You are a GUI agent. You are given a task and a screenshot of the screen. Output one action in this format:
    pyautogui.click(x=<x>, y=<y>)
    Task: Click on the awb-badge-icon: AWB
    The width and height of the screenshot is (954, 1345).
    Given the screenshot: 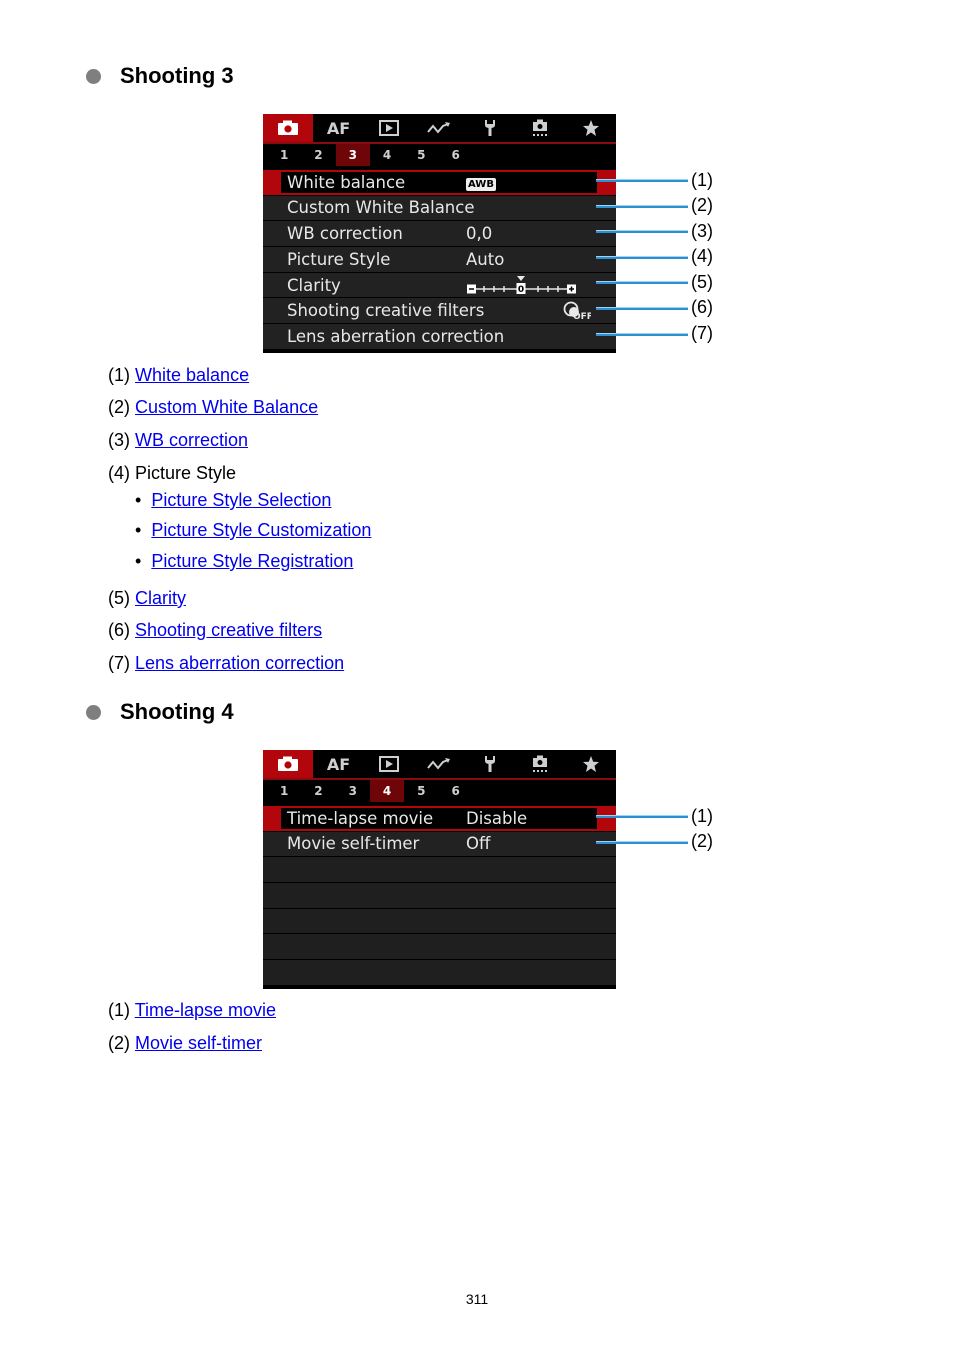 What is the action you would take?
    pyautogui.click(x=481, y=184)
    